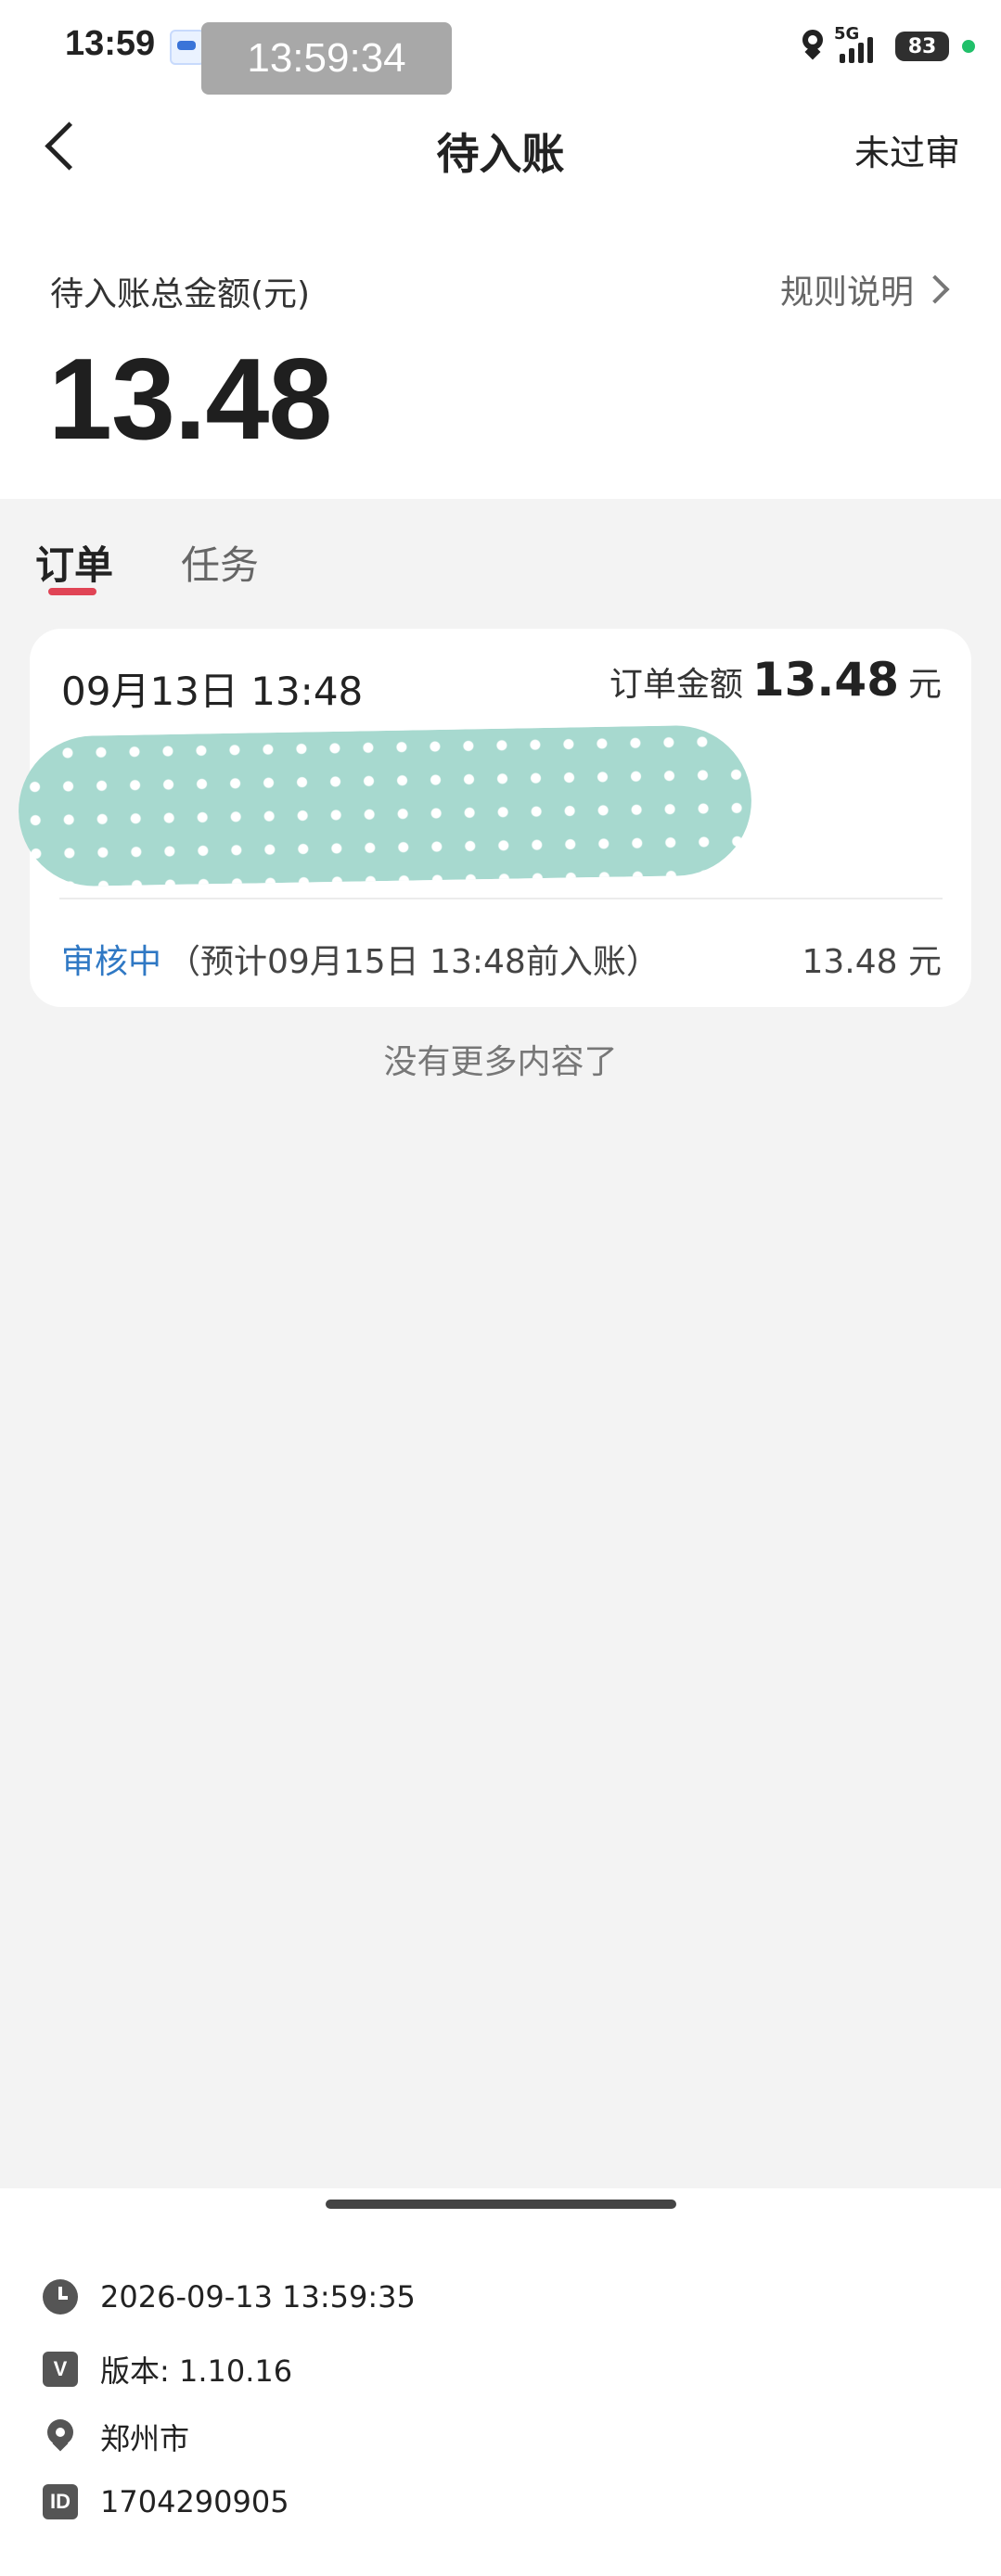  Describe the element at coordinates (61, 2297) in the screenshot. I see `clock-icon` at that location.